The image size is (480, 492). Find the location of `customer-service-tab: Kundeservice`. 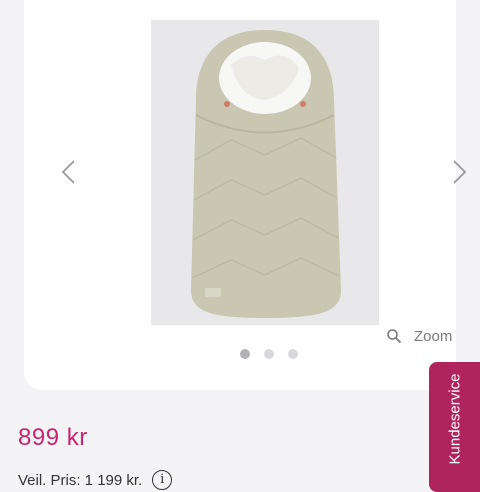

customer-service-tab: Kundeservice is located at coordinates (454, 427).